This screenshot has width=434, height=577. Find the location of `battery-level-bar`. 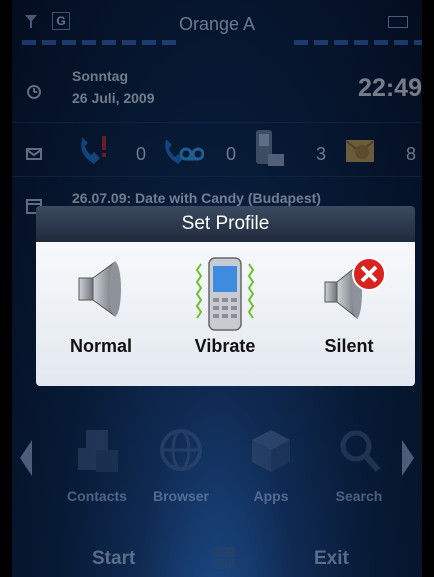

battery-level-bar is located at coordinates (358, 42).